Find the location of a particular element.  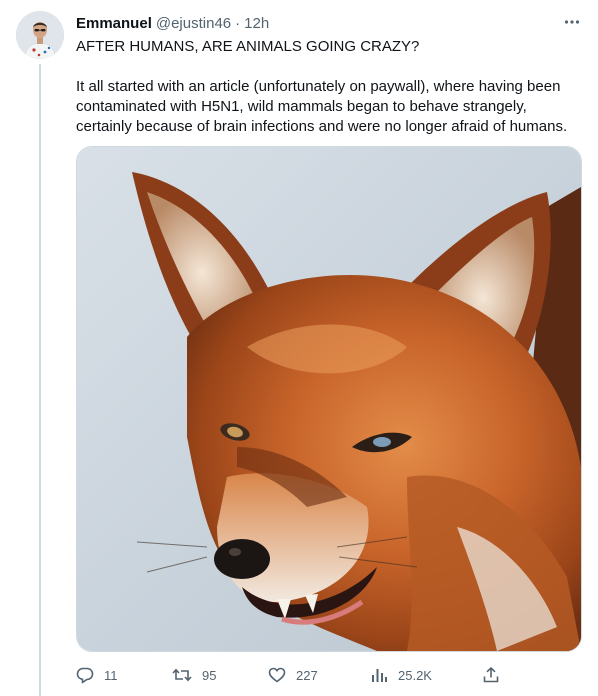

views-button: 25.2K is located at coordinates (401, 675).